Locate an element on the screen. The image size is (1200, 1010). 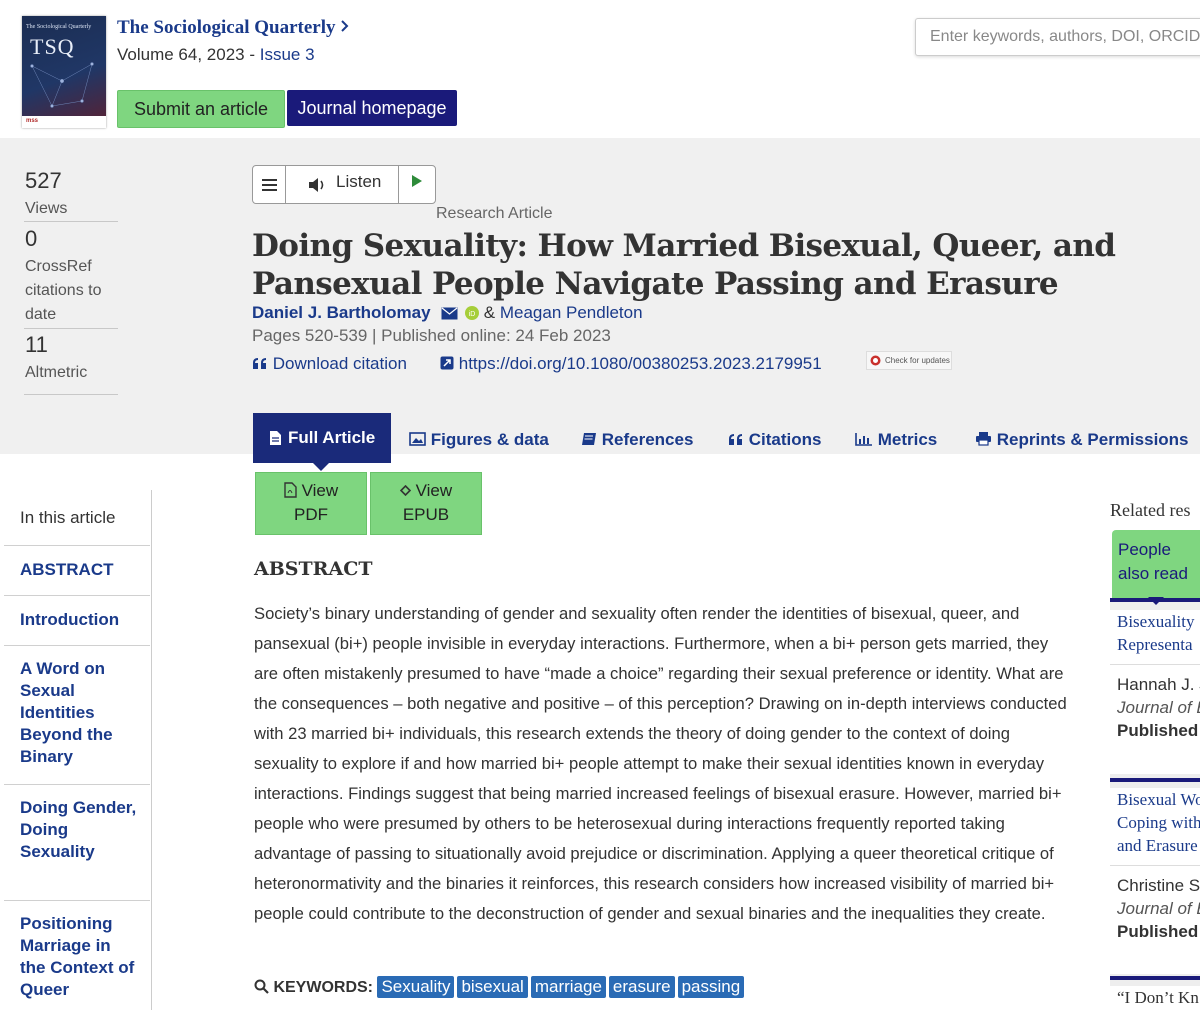
tab-metrics: Metrics is located at coordinates (896, 440).